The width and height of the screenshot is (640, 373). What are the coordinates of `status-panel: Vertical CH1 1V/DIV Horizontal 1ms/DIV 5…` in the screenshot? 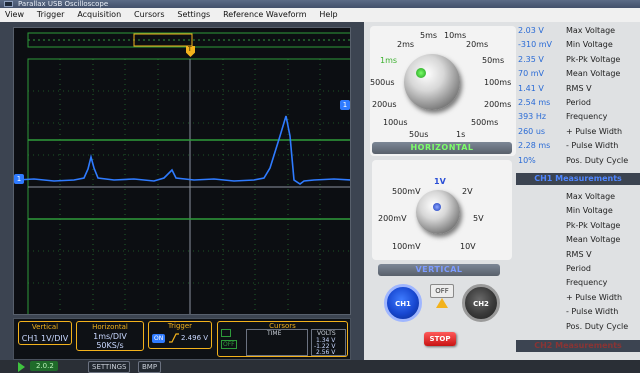 It's located at (182, 339).